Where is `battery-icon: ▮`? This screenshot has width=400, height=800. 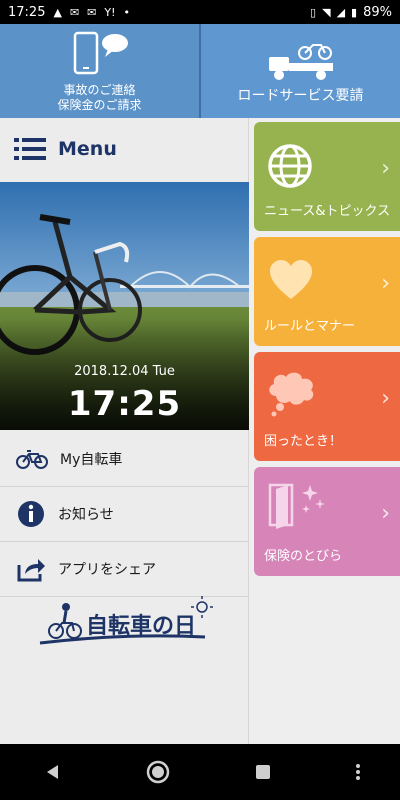
battery-icon: ▮ is located at coordinates (354, 12).